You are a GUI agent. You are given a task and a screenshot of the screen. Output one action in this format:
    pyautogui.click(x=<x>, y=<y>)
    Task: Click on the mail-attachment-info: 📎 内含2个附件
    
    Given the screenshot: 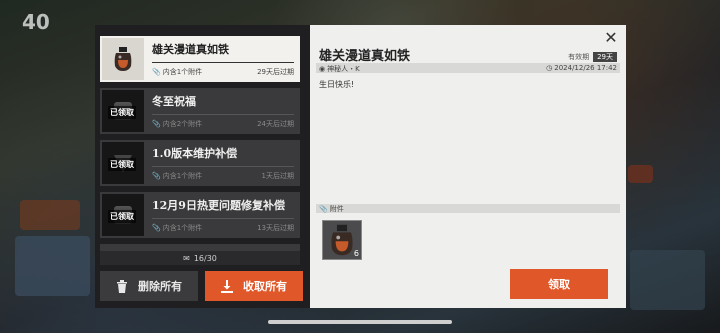 What is the action you would take?
    pyautogui.click(x=177, y=124)
    